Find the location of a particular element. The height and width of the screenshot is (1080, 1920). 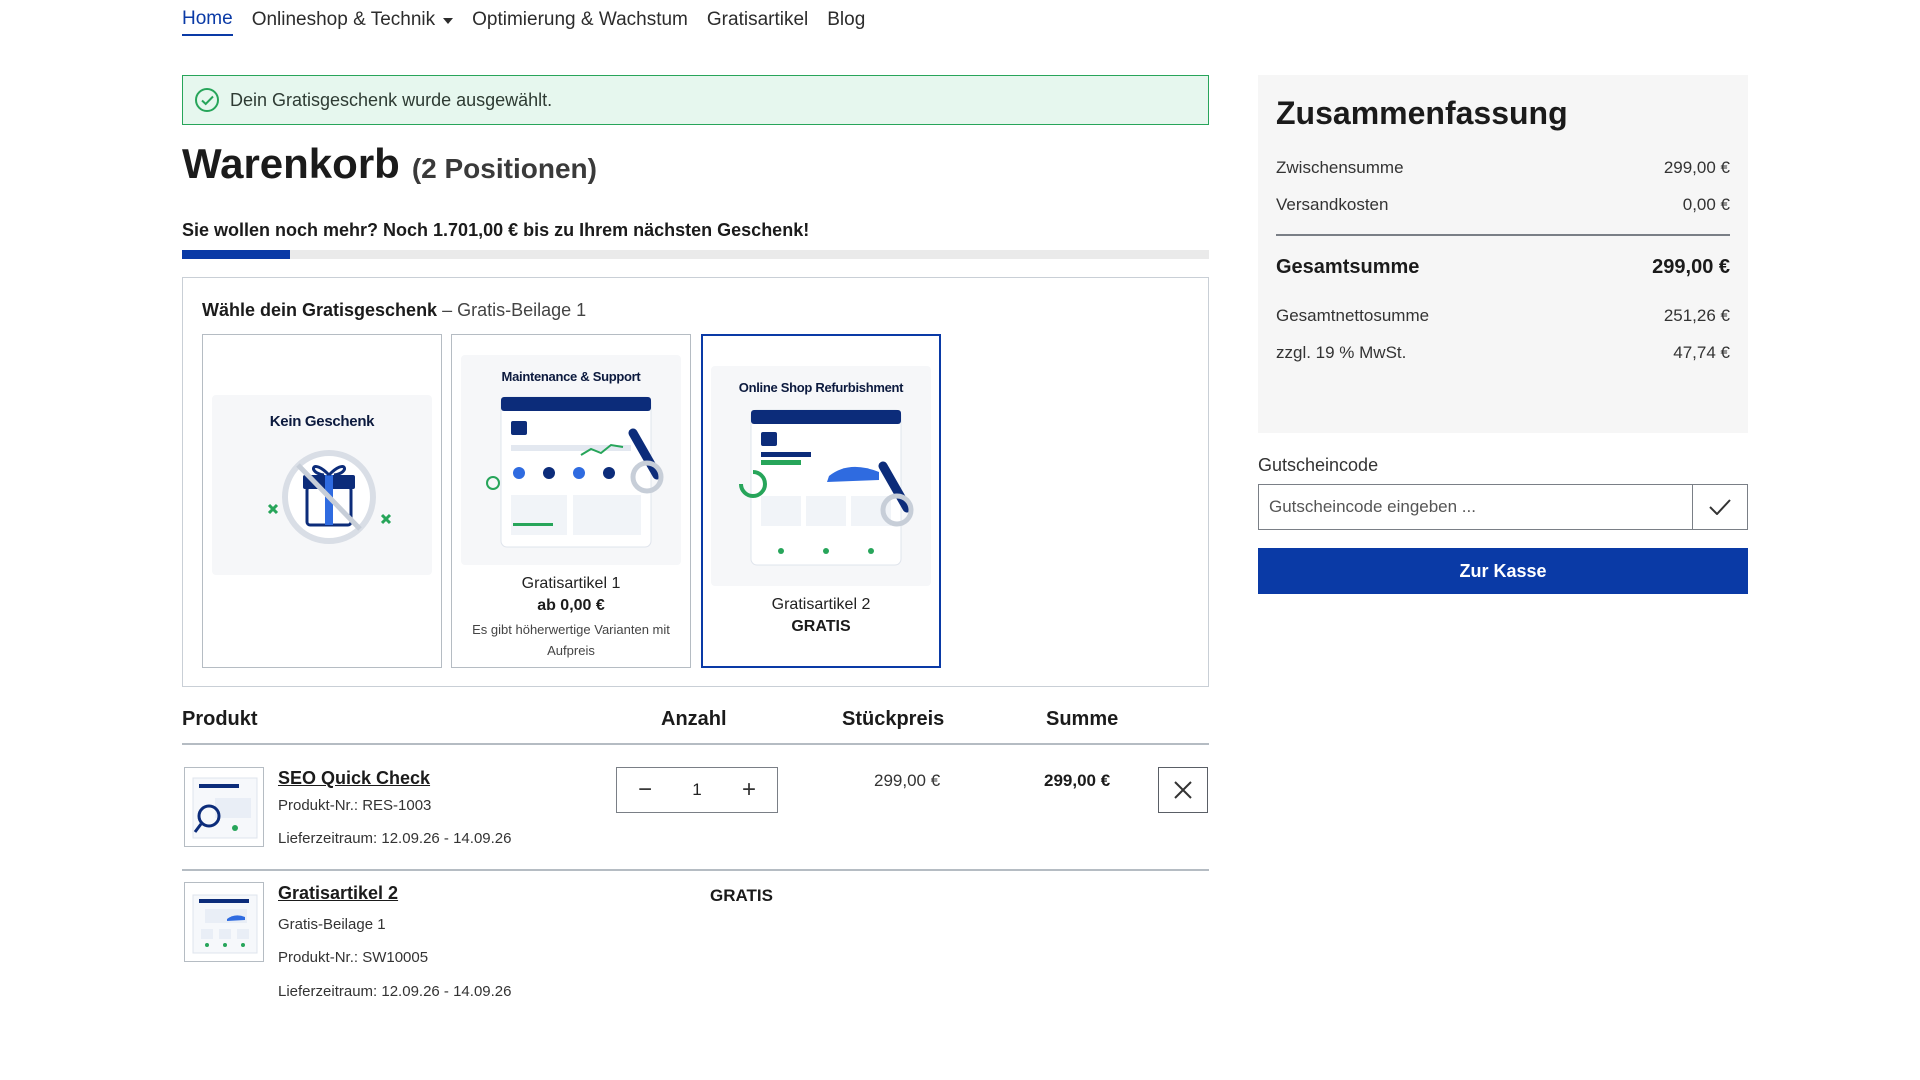

maintenance-illustration is located at coordinates (575, 472).